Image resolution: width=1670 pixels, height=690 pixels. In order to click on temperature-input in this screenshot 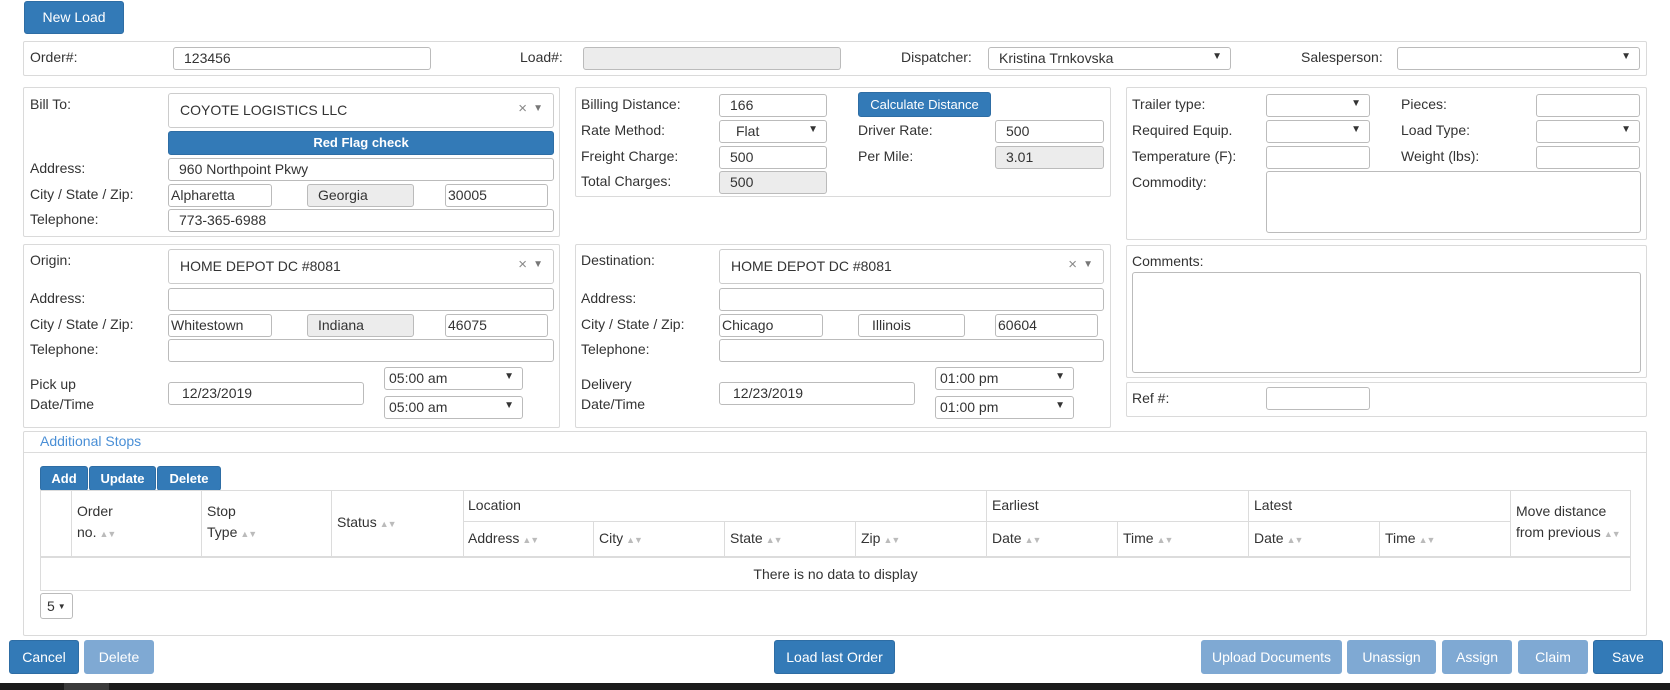, I will do `click(1318, 157)`.